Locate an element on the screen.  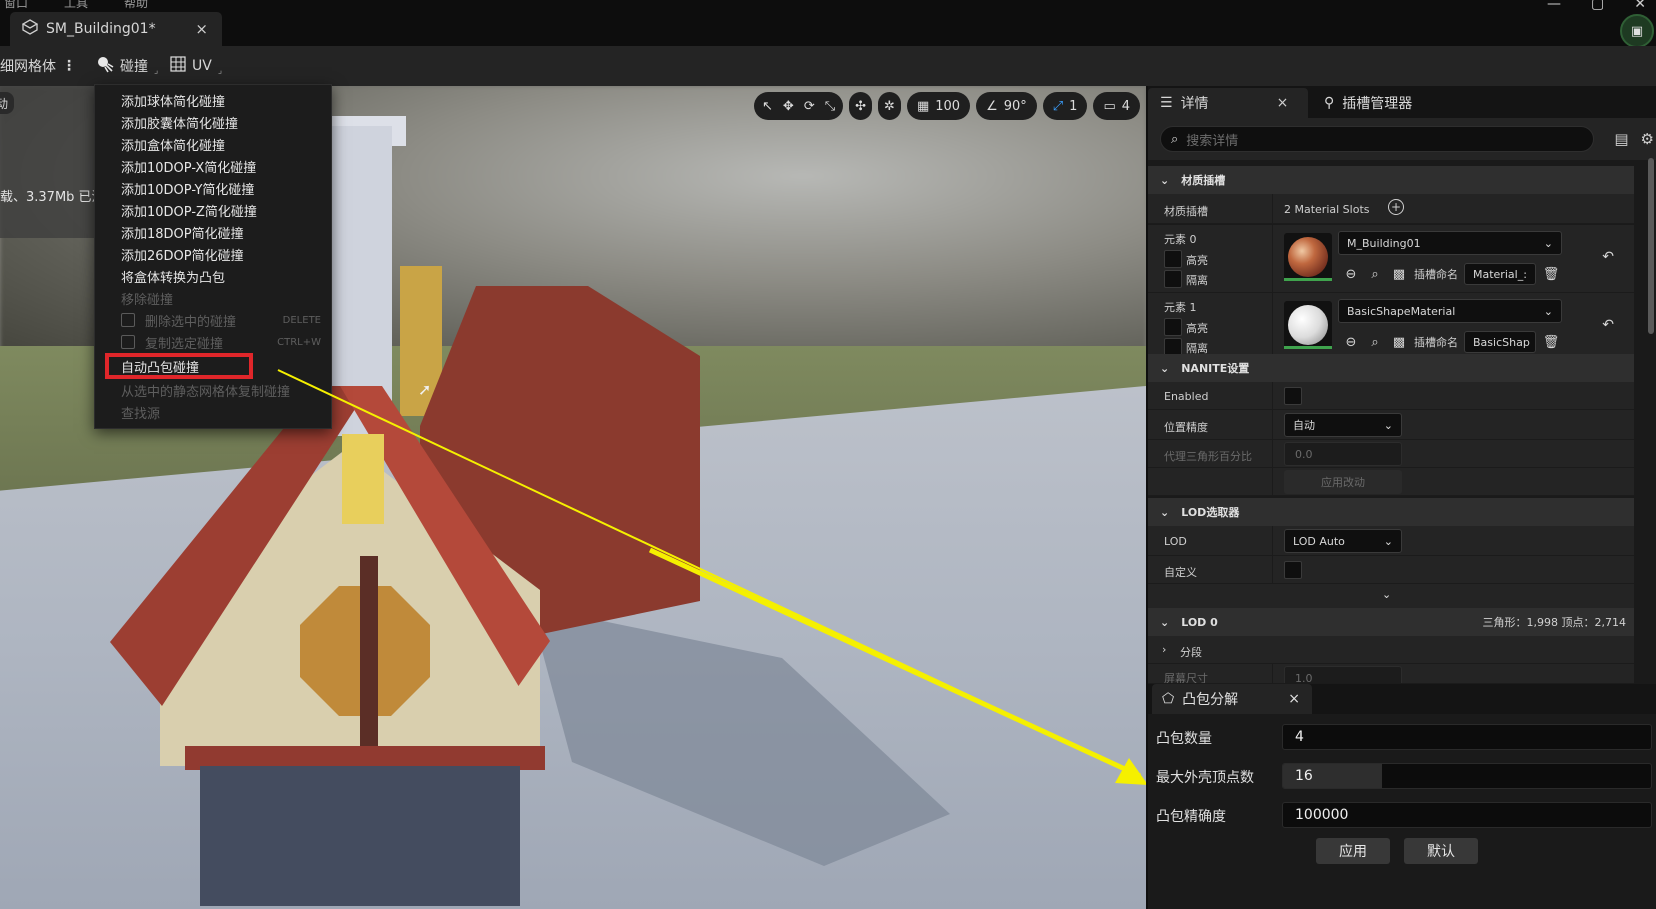
slot-name-label: 插槽命名 is located at coordinates (1436, 342).